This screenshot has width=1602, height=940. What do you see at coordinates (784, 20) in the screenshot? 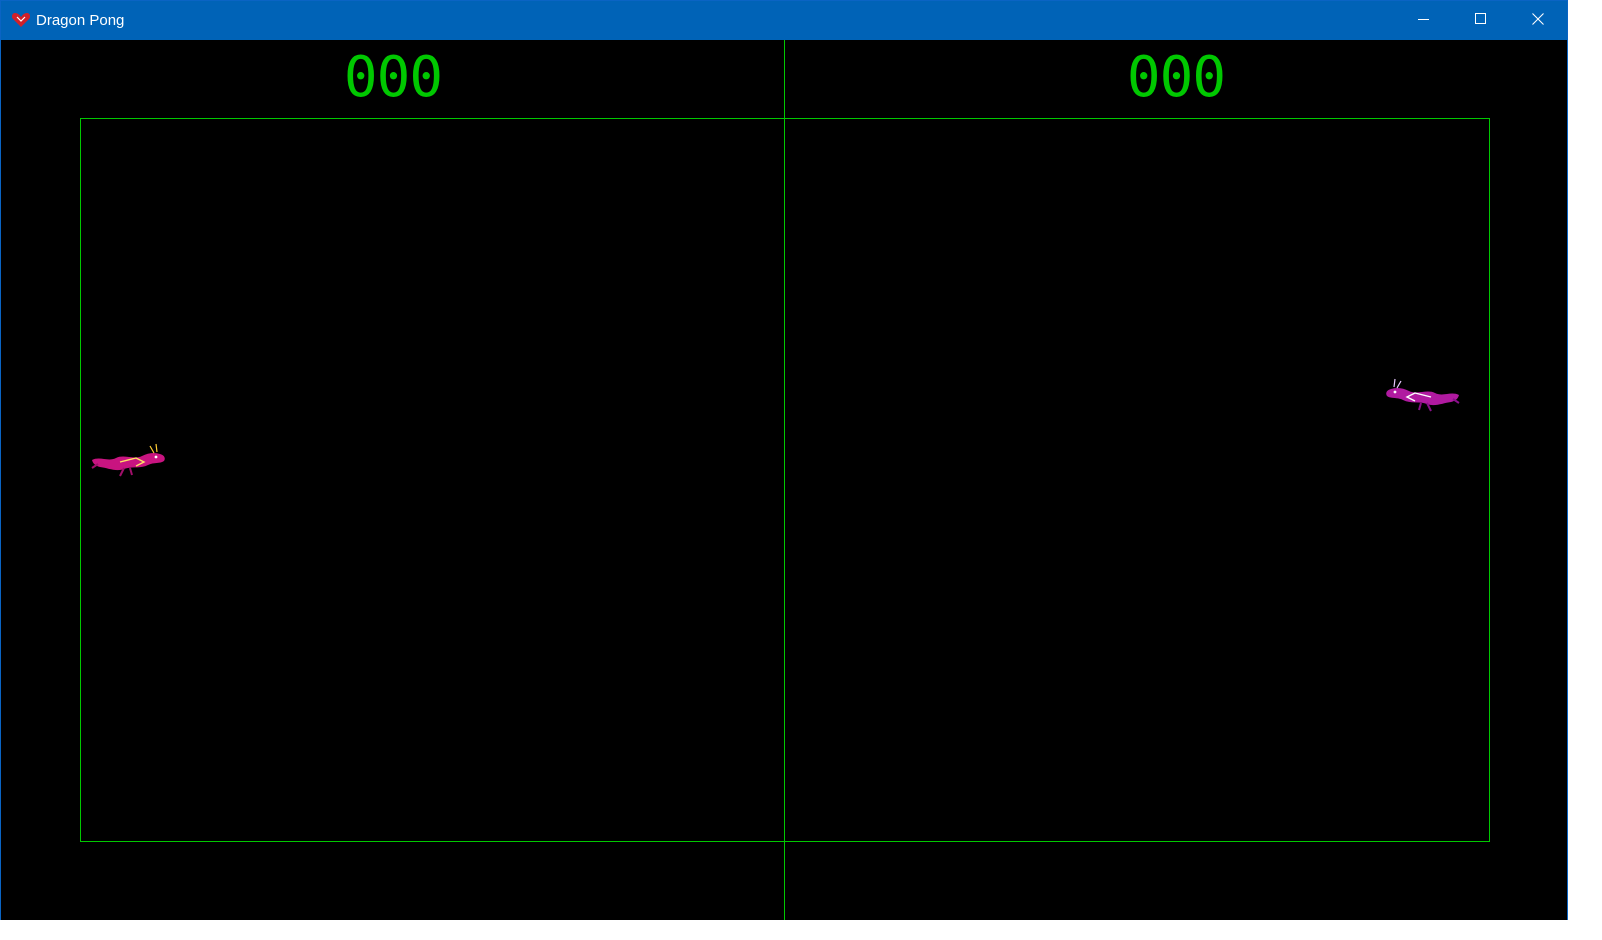
I see `title-bar: Dragon Pong` at bounding box center [784, 20].